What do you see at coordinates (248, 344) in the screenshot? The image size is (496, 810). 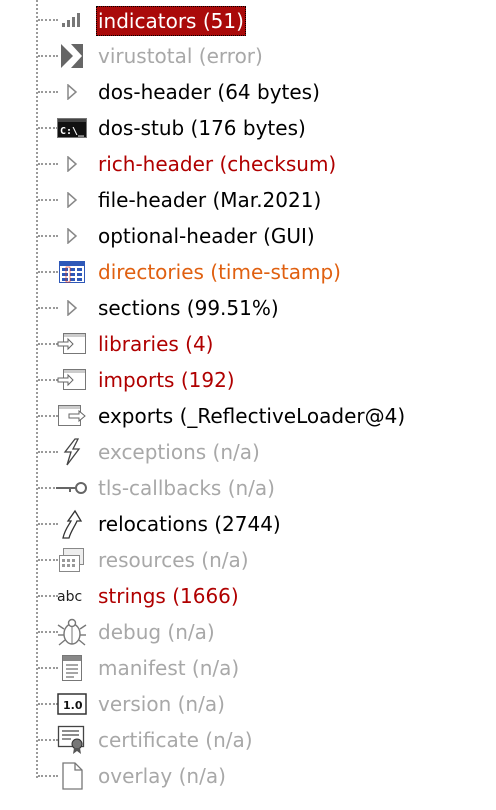 I see `tree-item-libraries: libraries (4)` at bounding box center [248, 344].